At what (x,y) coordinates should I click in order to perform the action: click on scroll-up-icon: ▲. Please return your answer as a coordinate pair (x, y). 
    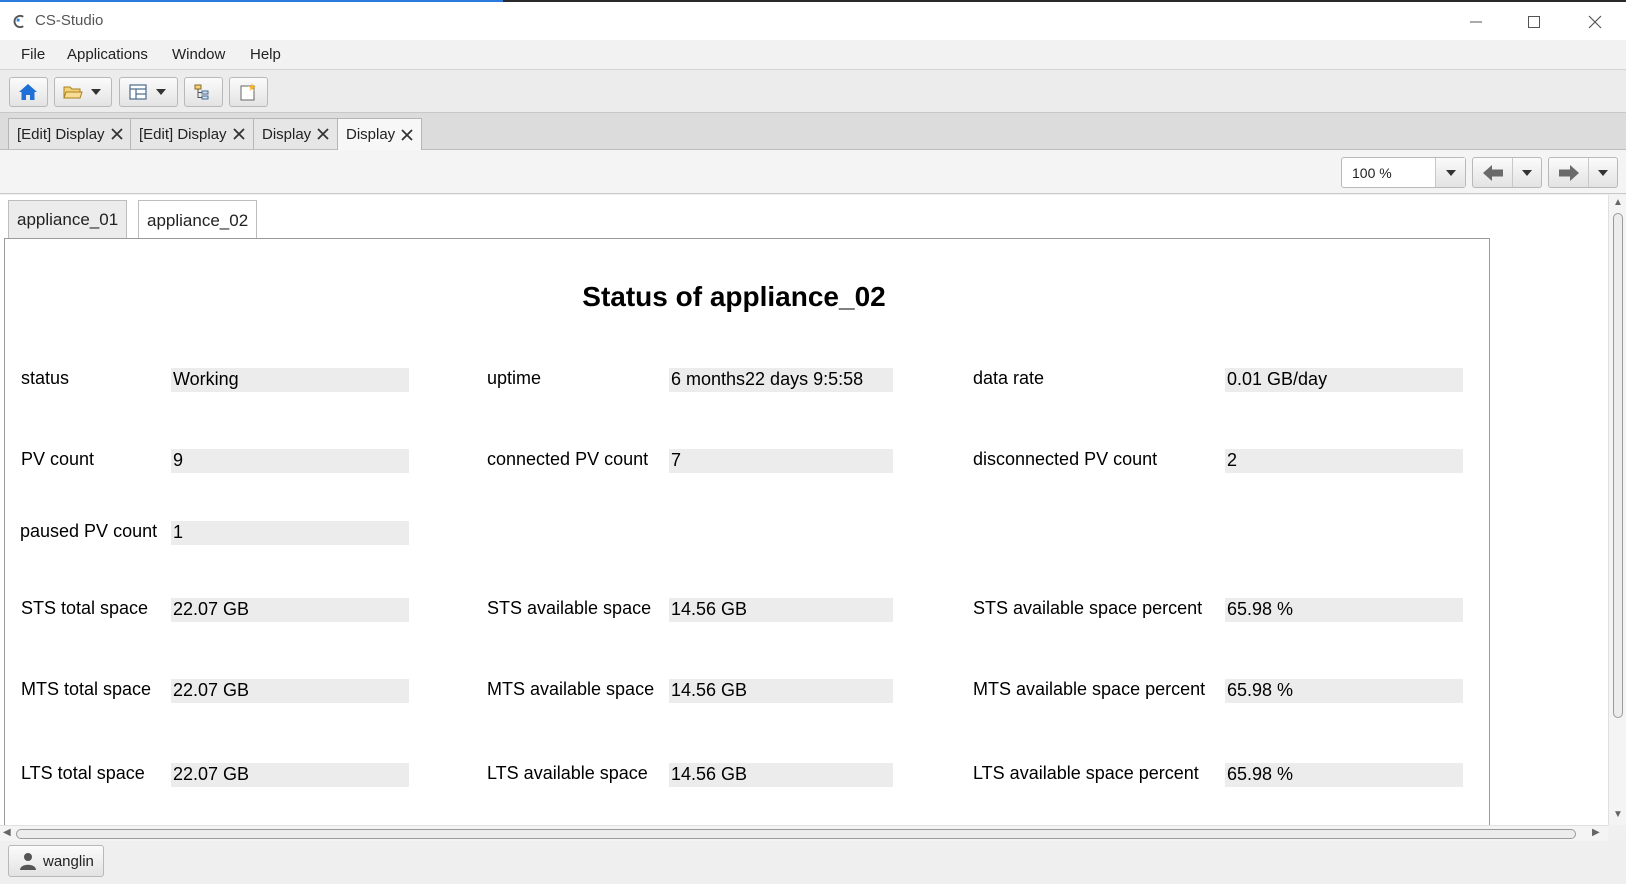
    Looking at the image, I should click on (1618, 202).